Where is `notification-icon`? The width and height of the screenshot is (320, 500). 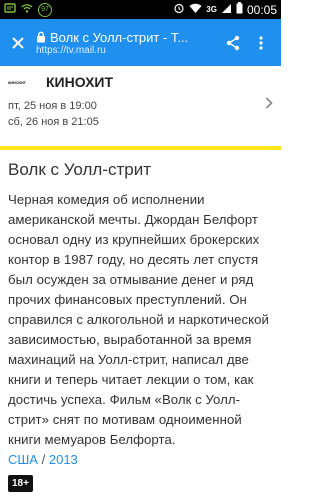 notification-icon is located at coordinates (10, 9).